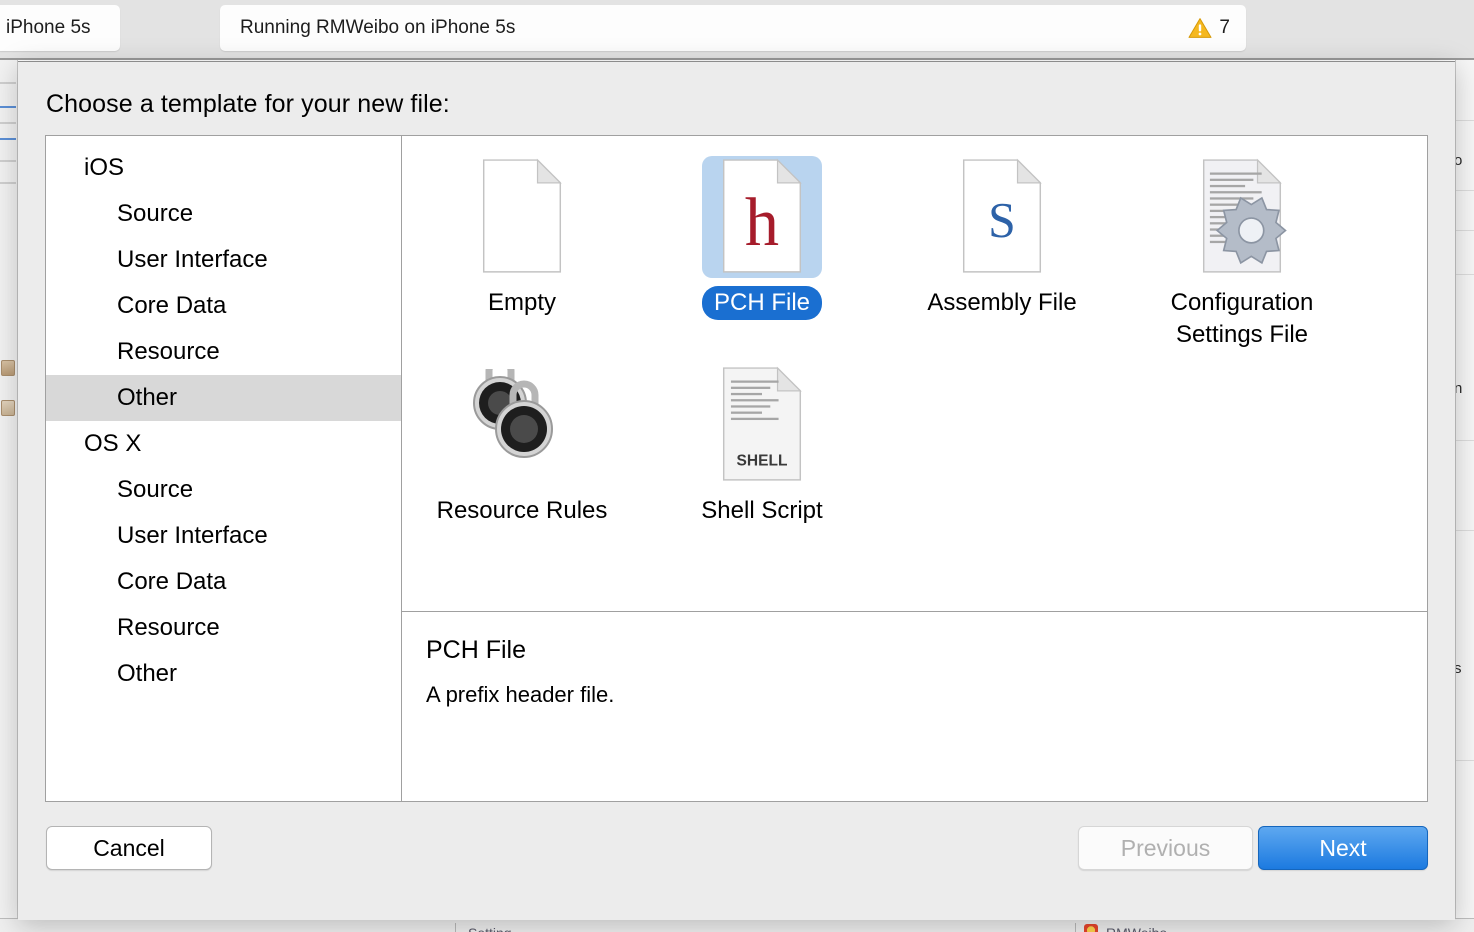 Image resolution: width=1474 pixels, height=932 pixels. Describe the element at coordinates (737, 925) in the screenshot. I see `jump-bar-sliver: Setting RMWeibo` at that location.